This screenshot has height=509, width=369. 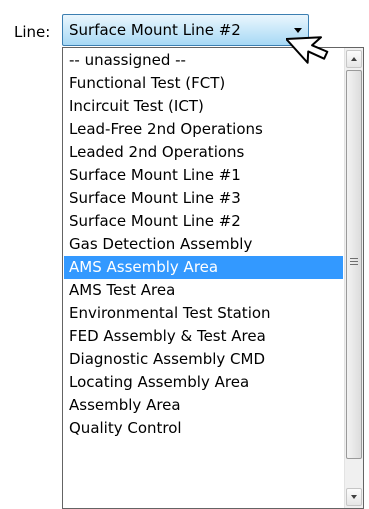 I want to click on scroll-thumb, so click(x=354, y=264).